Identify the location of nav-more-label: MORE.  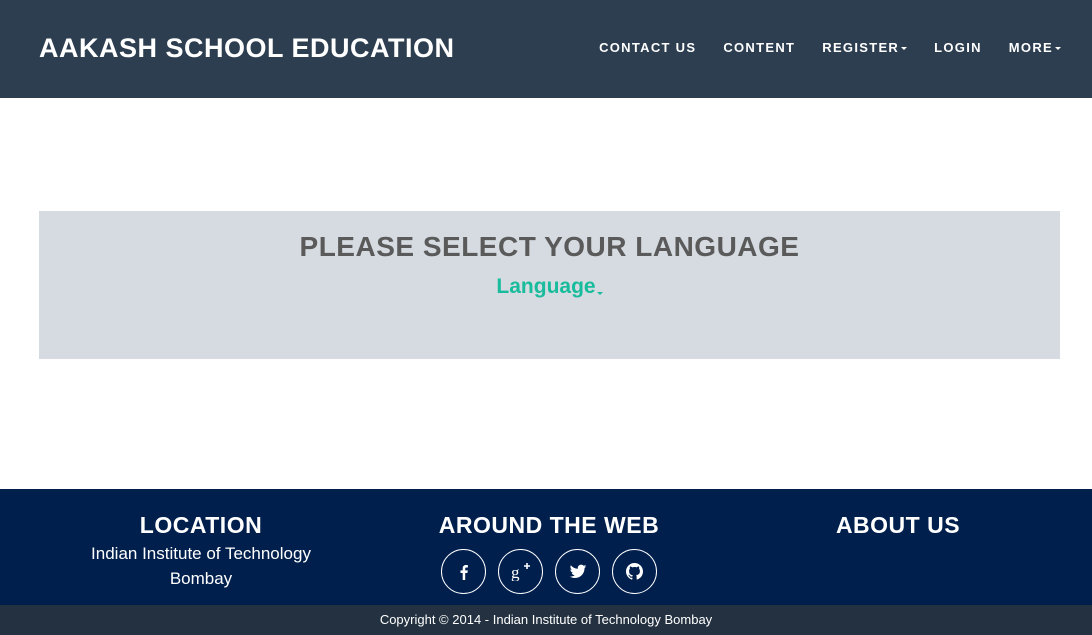
(1030, 47).